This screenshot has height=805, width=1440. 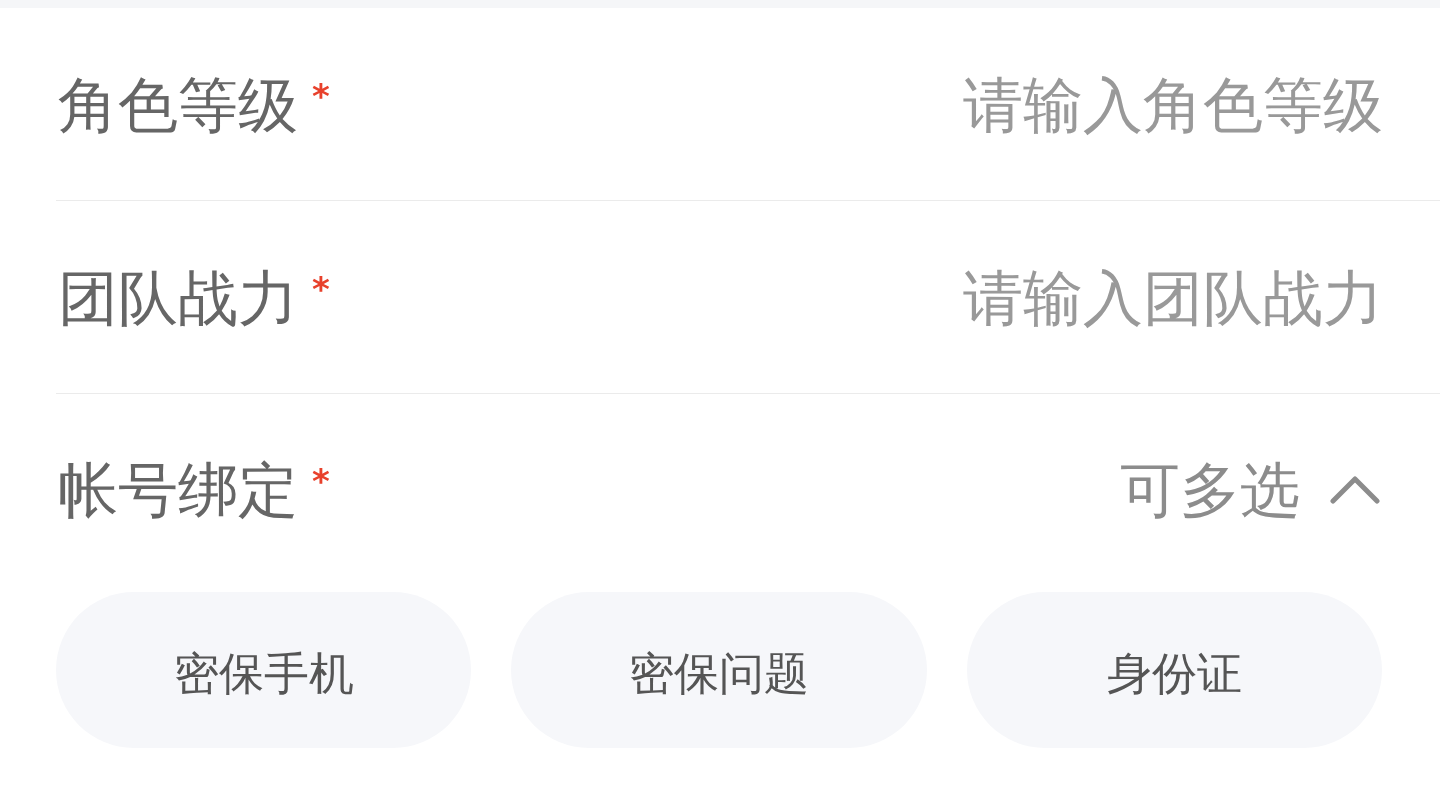 I want to click on field-label: 帐号绑定, so click(x=178, y=490).